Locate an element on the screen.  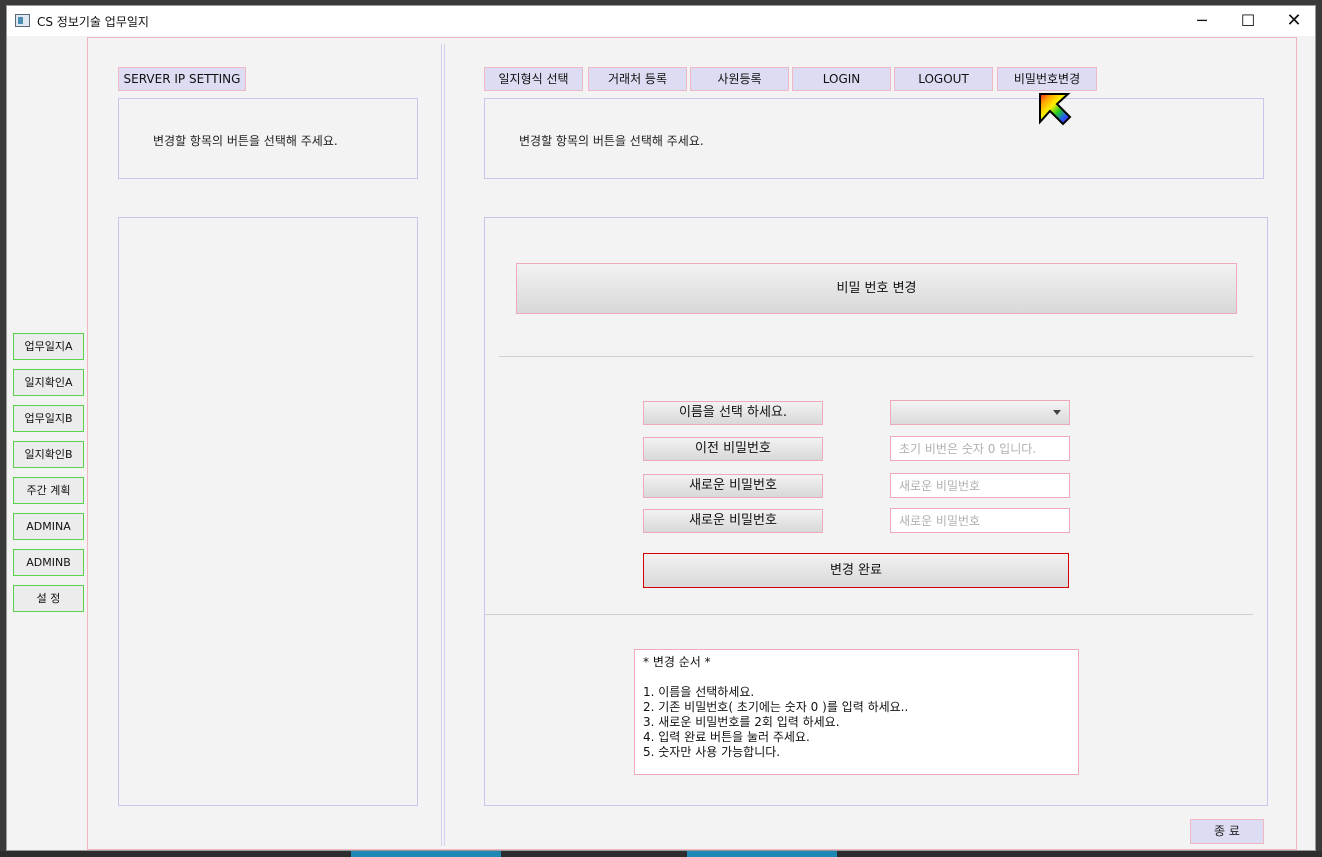
sidebar-item-weekly-plan: 주간 계획 is located at coordinates (48, 490).